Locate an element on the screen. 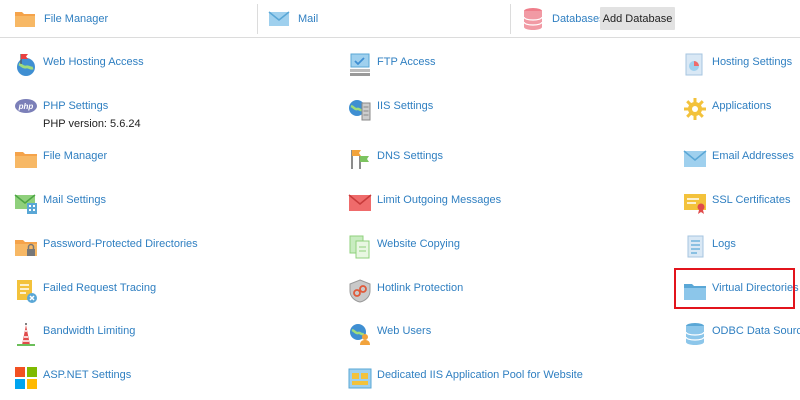  link-logs: Logs is located at coordinates (709, 249).